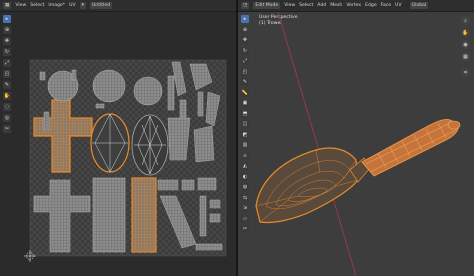 Image resolution: width=474 pixels, height=276 pixels. I want to click on trowel-blade-mesh, so click(313, 185).